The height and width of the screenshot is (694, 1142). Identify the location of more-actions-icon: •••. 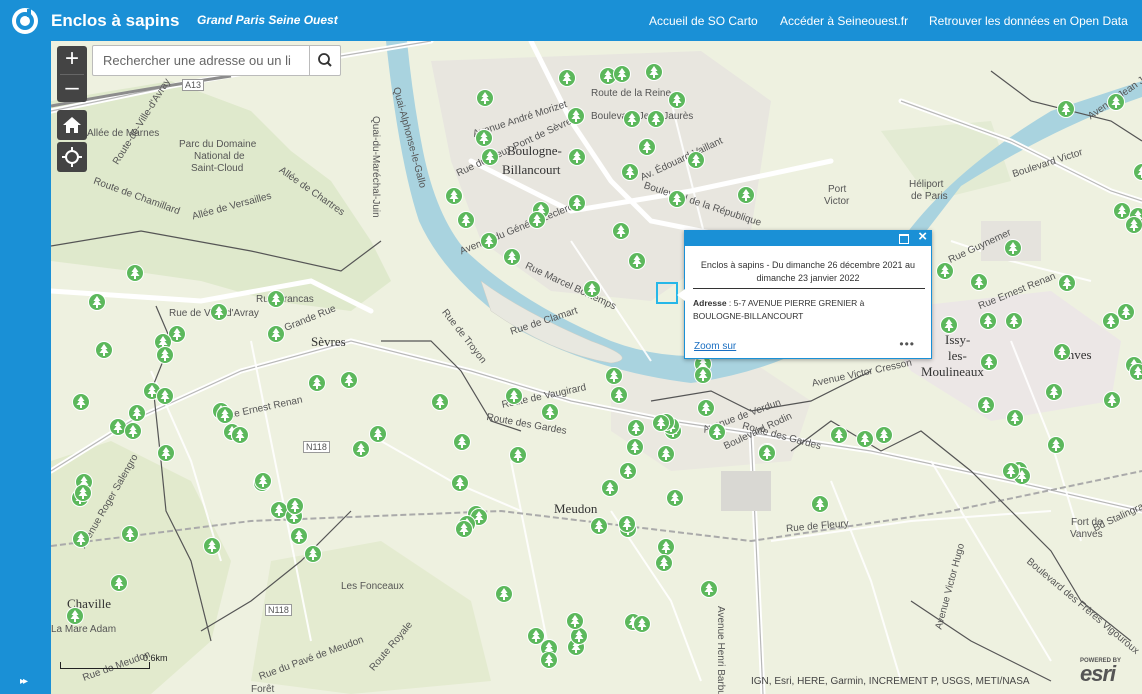
(907, 344).